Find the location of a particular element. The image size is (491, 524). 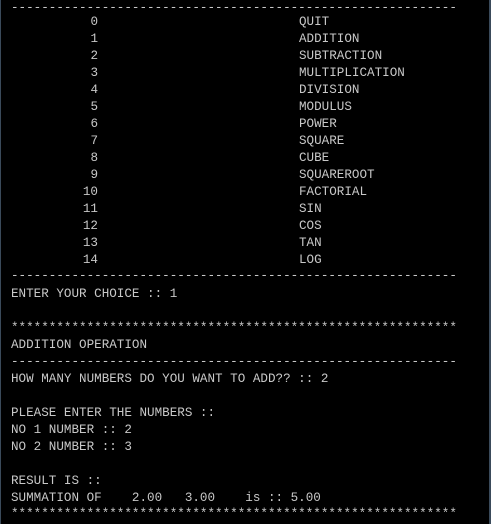

menu-option-number: 6 is located at coordinates (94, 124).